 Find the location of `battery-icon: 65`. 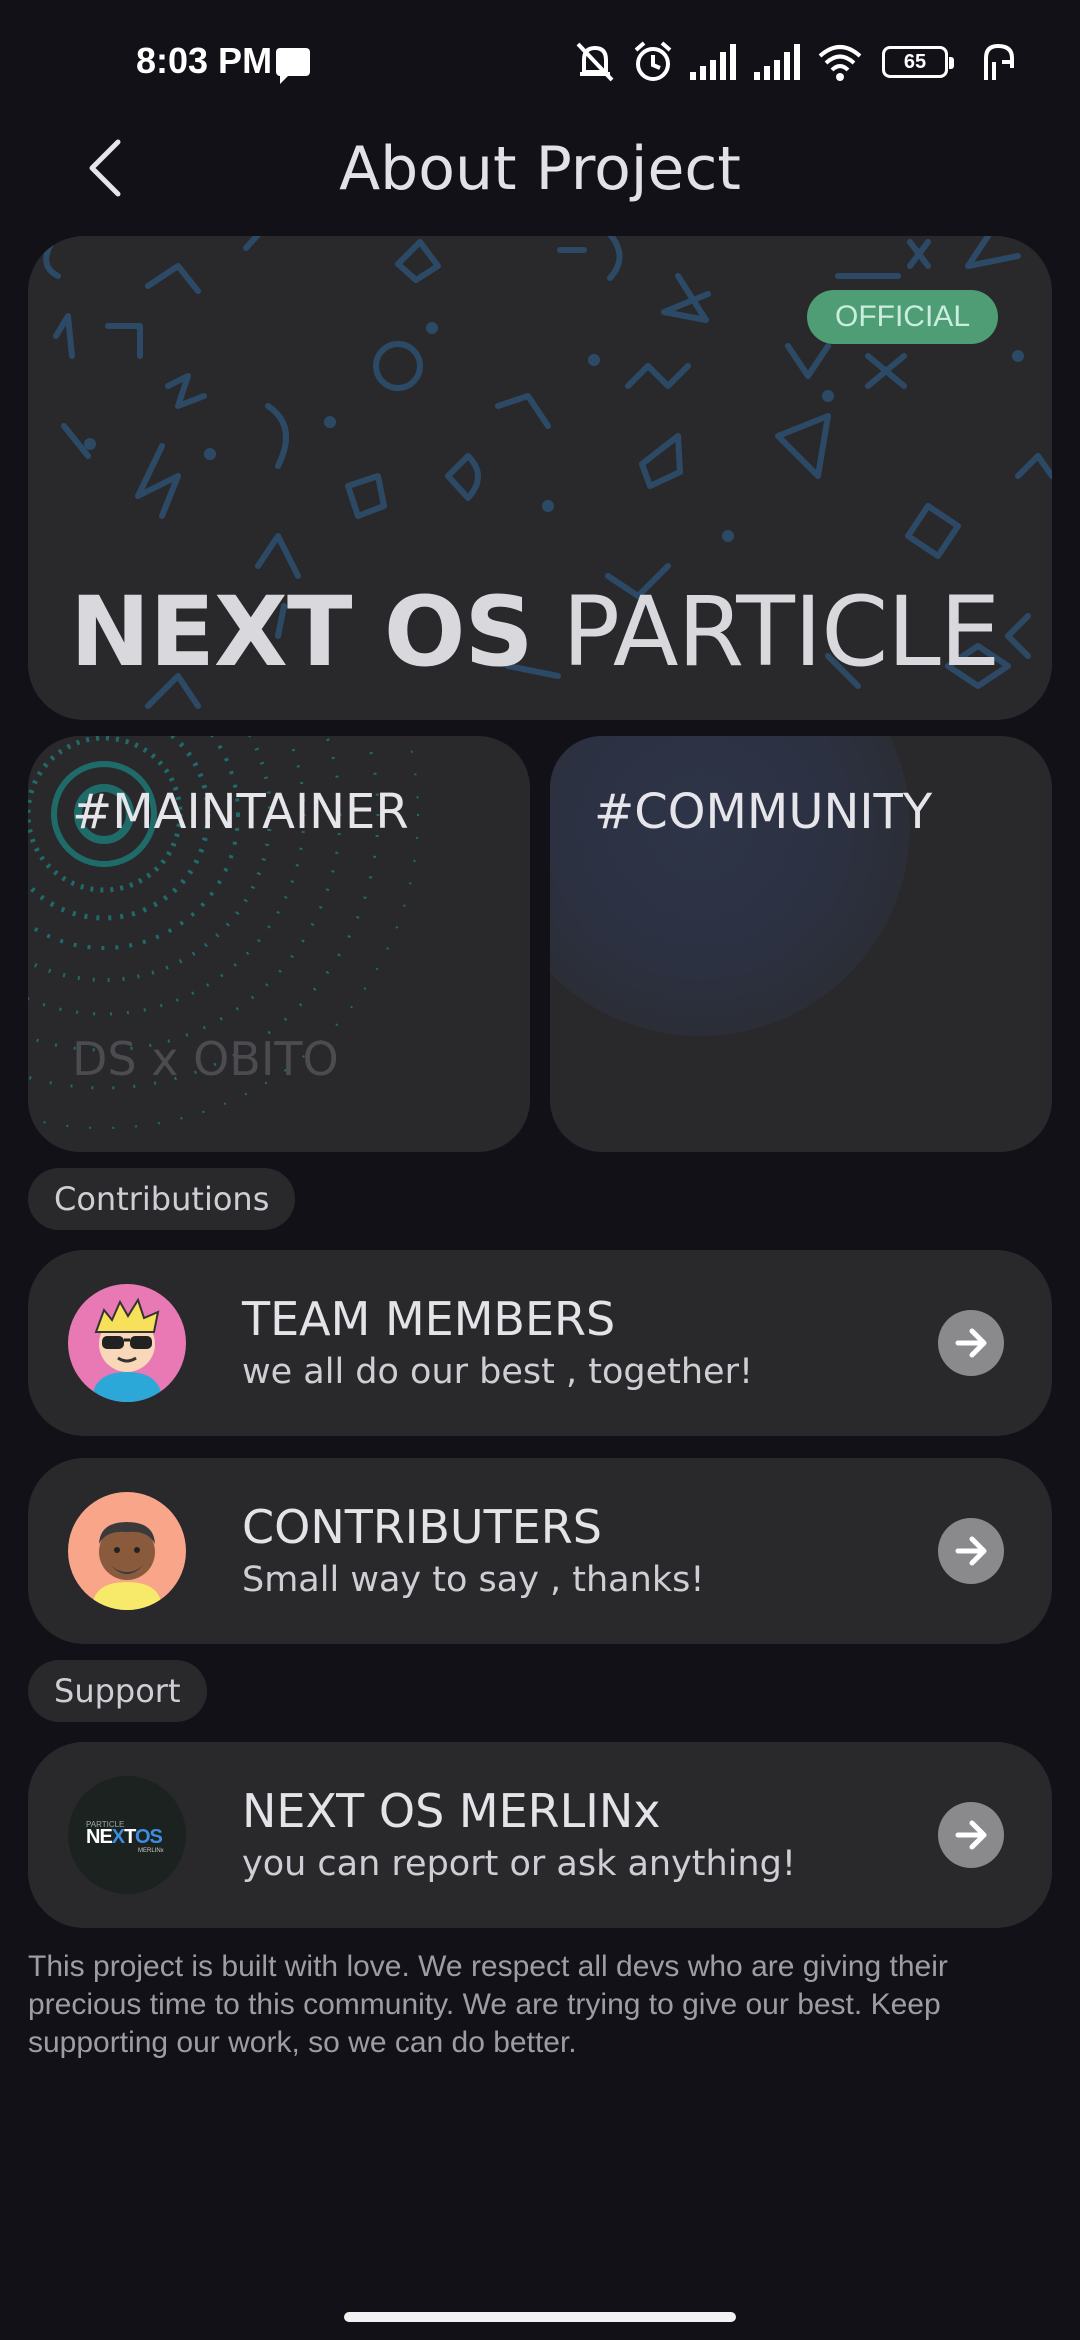

battery-icon: 65 is located at coordinates (918, 62).